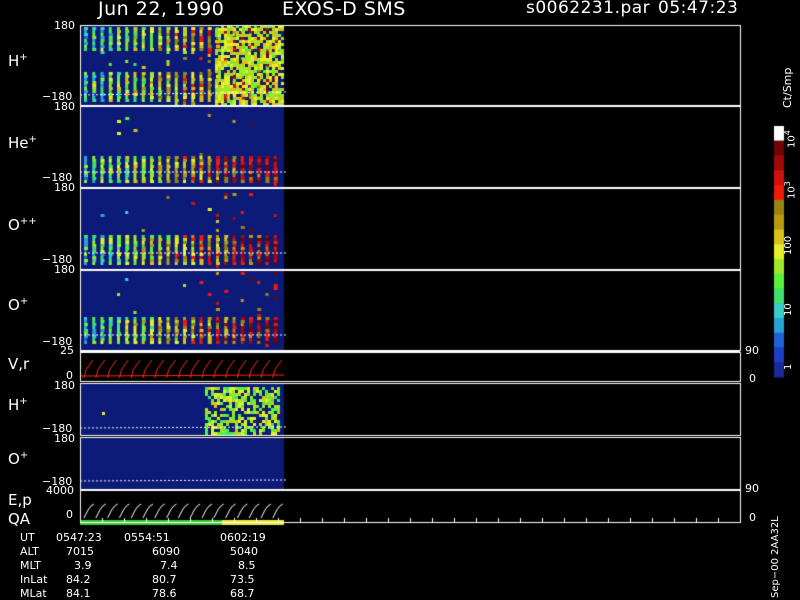 This screenshot has width=800, height=600. What do you see at coordinates (752, 488) in the screenshot?
I see `right-tick-ep-top: 90` at bounding box center [752, 488].